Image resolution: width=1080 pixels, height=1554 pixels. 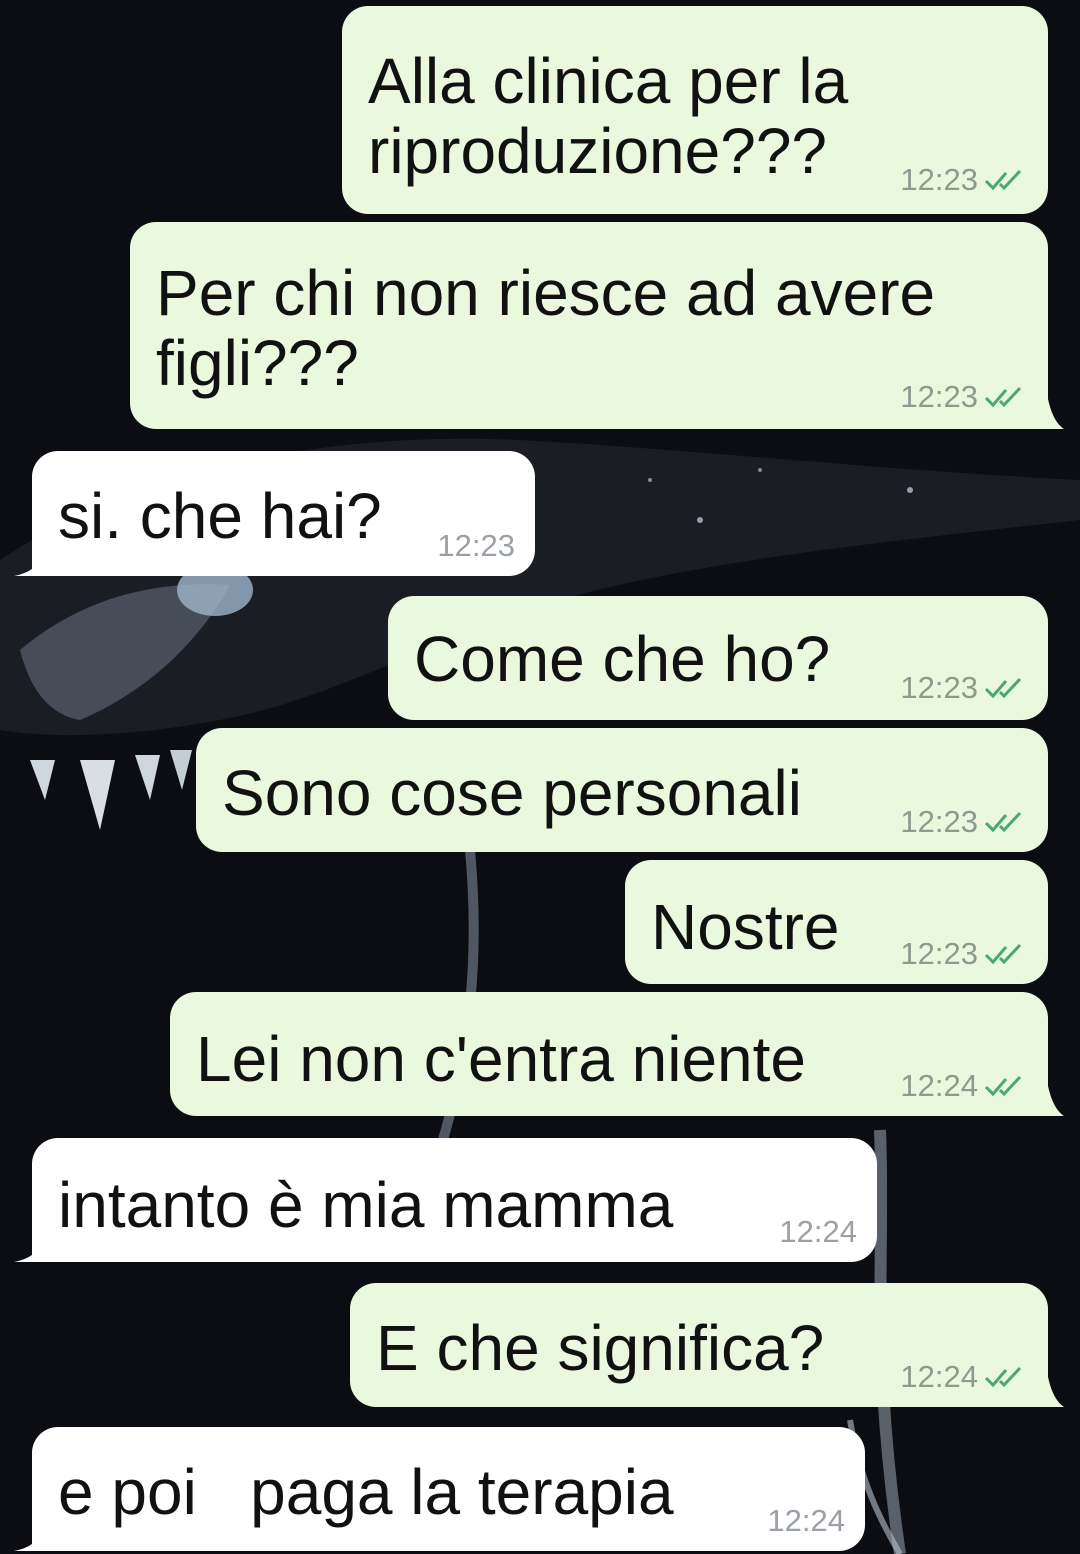 I want to click on message-bubble-outgoing: E che significa? 12:24, so click(x=699, y=1345).